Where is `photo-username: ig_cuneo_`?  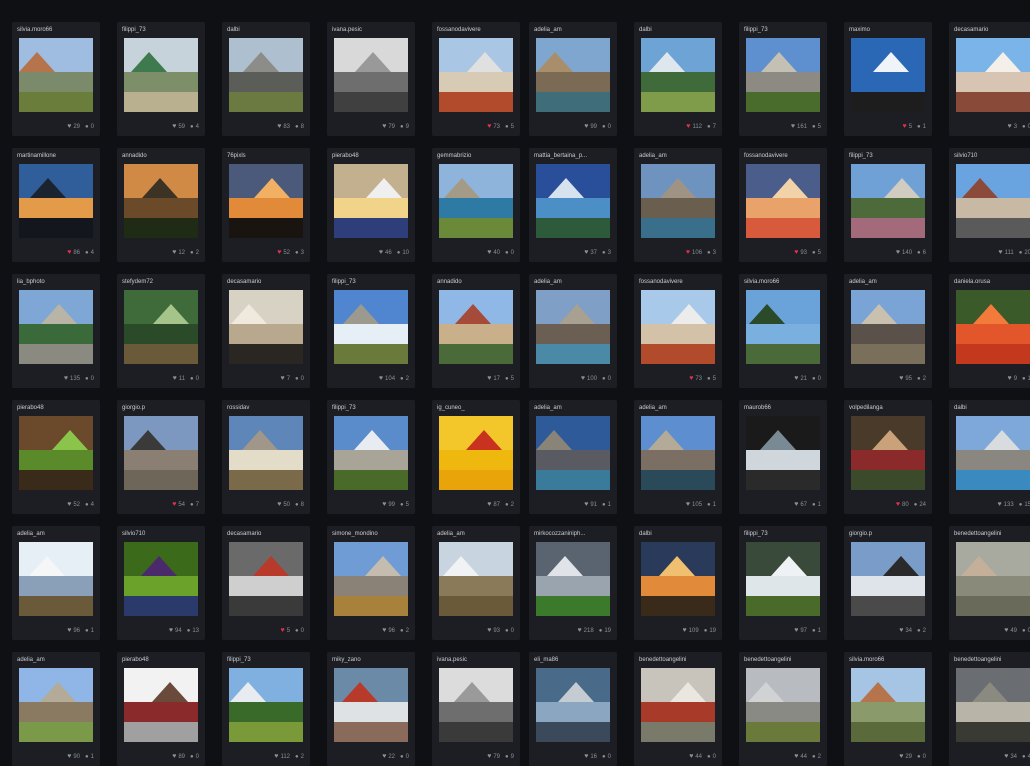 photo-username: ig_cuneo_ is located at coordinates (476, 408).